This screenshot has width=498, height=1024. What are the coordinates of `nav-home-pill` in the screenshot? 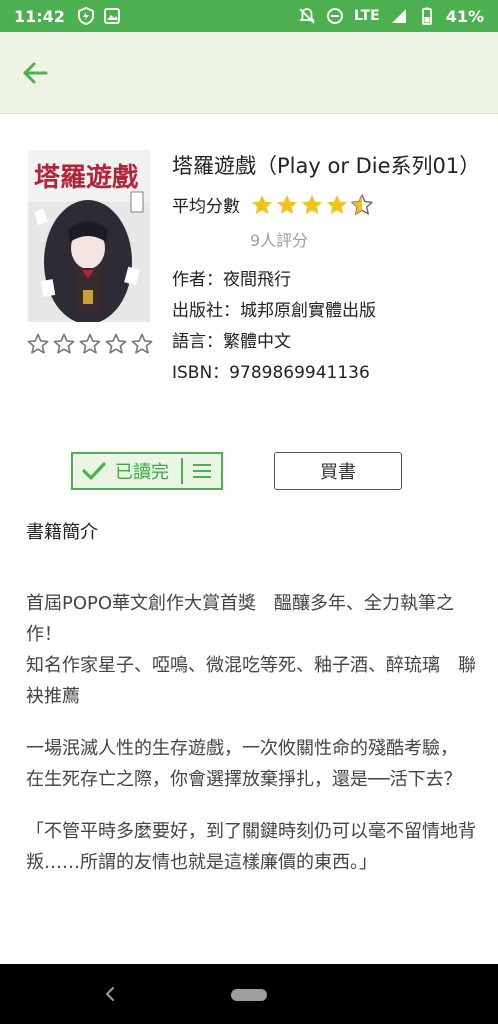 It's located at (249, 995).